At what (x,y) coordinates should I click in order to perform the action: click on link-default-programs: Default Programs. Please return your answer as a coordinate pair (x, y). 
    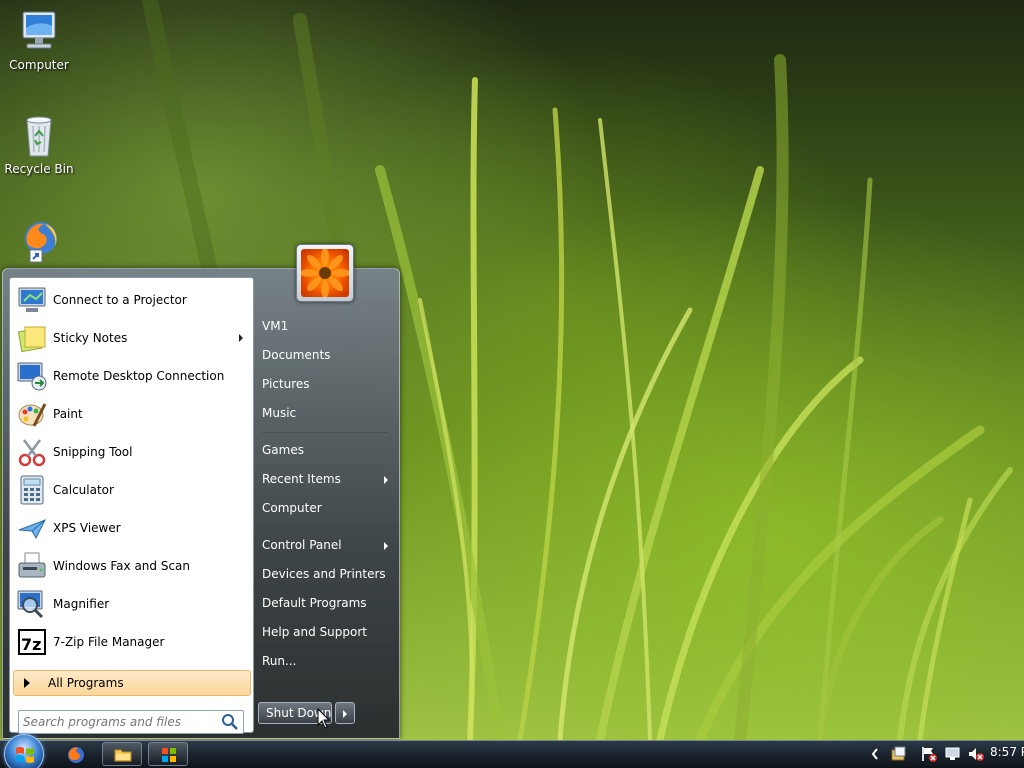
    Looking at the image, I should click on (314, 603).